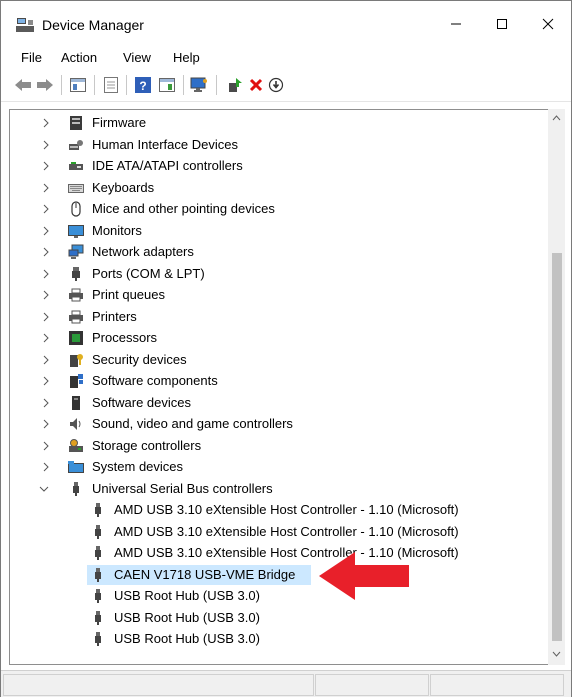  I want to click on tree-item-system-devices: System devices, so click(280, 467).